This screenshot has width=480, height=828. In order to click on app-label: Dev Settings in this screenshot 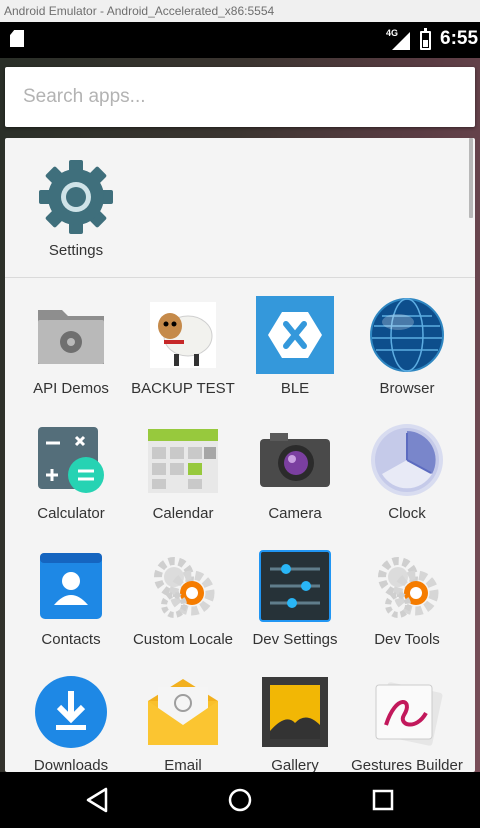, I will do `click(295, 639)`.